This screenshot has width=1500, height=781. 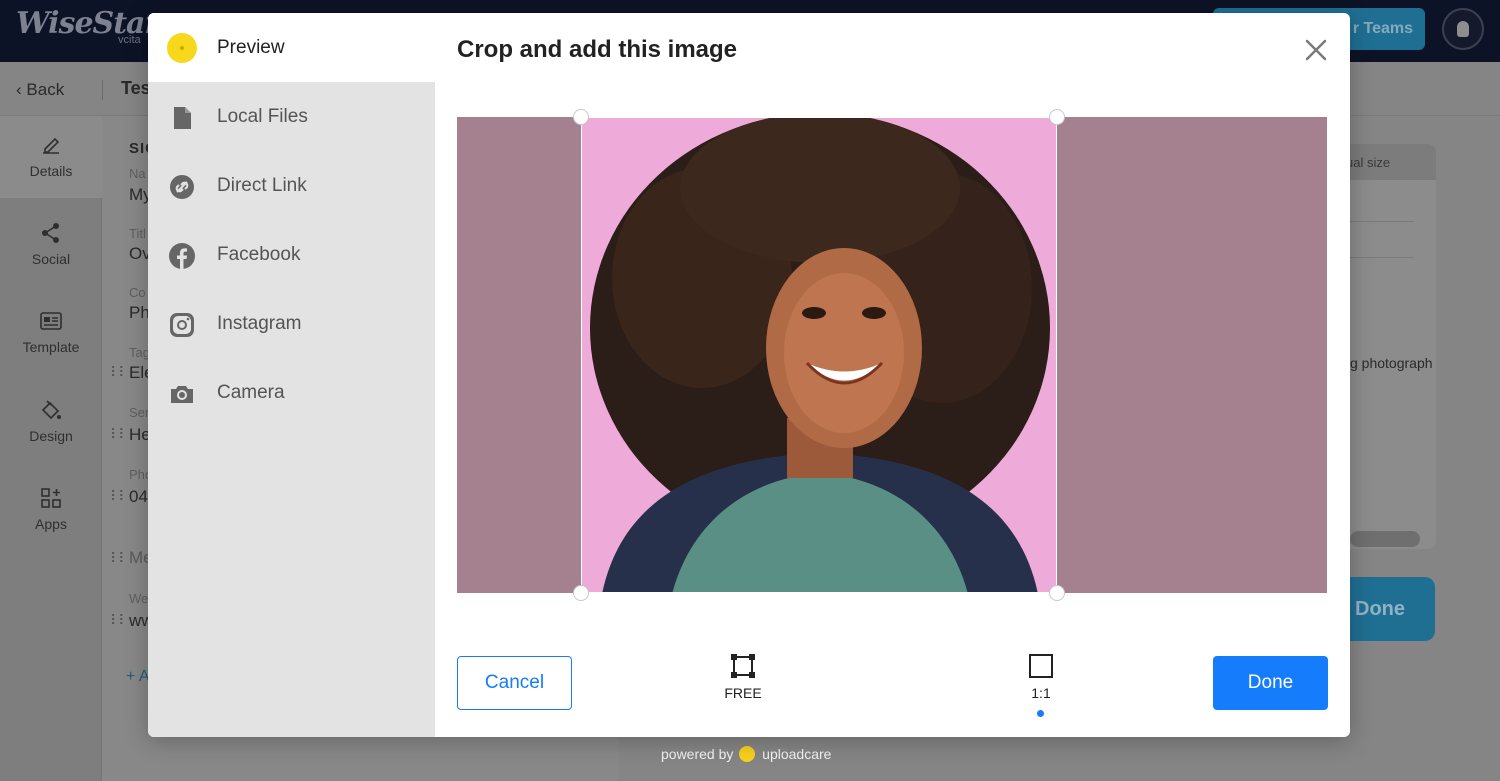 I want to click on avatar, so click(x=1463, y=29).